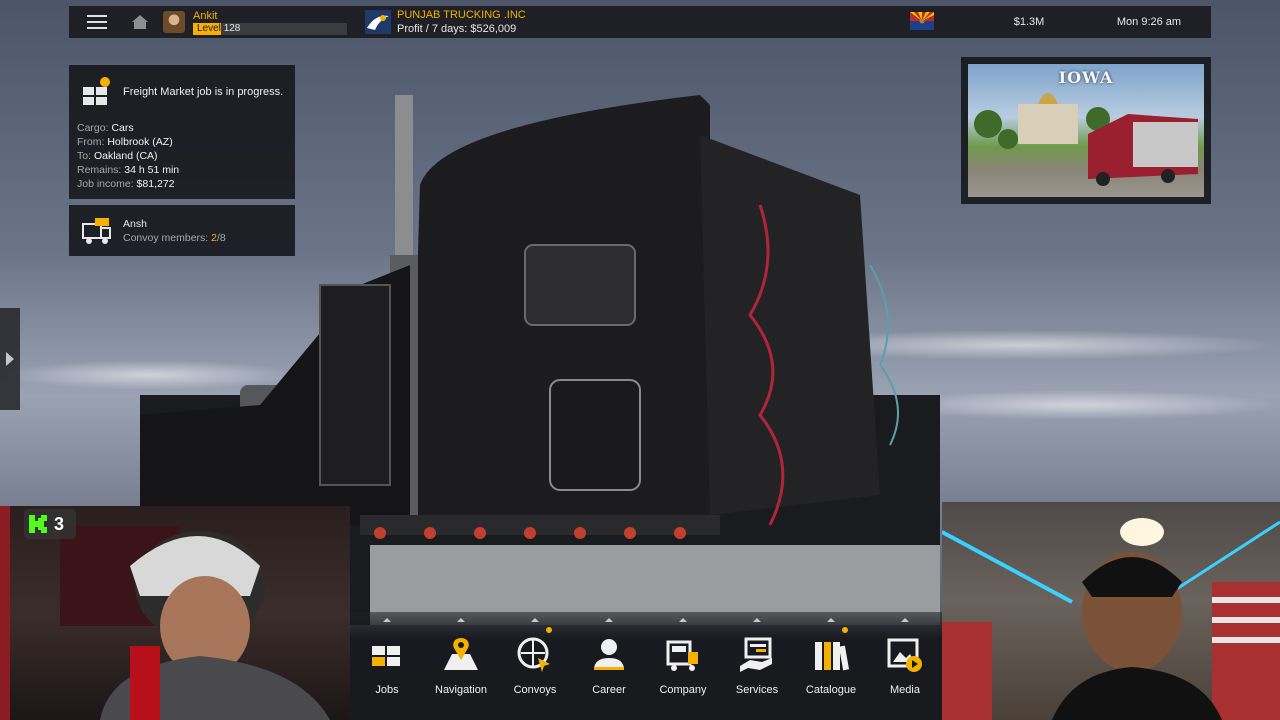  I want to click on dock-label-services: Services, so click(757, 690).